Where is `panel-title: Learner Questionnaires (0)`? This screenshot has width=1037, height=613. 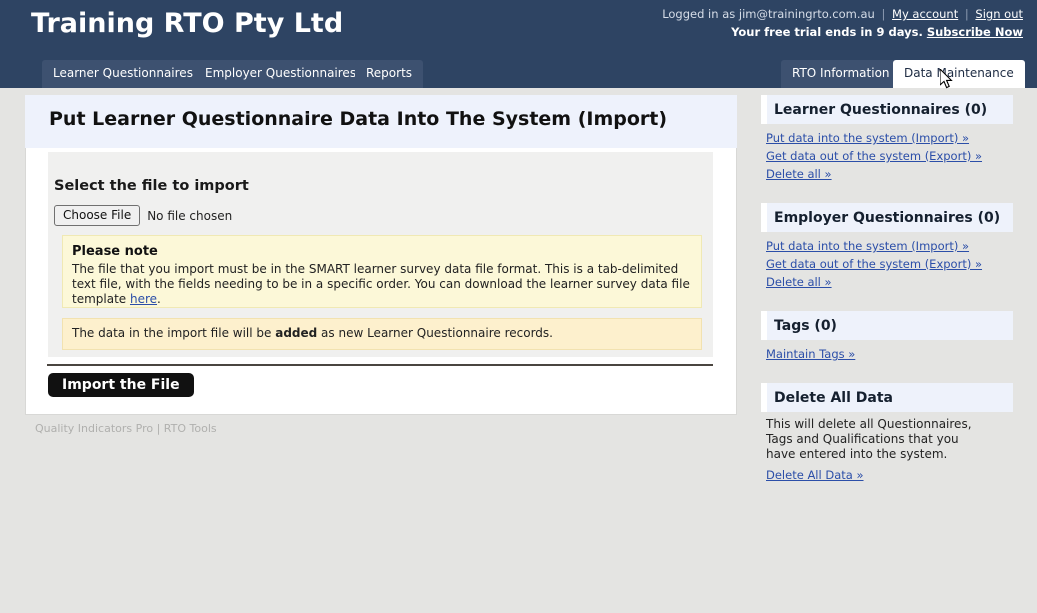 panel-title: Learner Questionnaires (0) is located at coordinates (881, 109).